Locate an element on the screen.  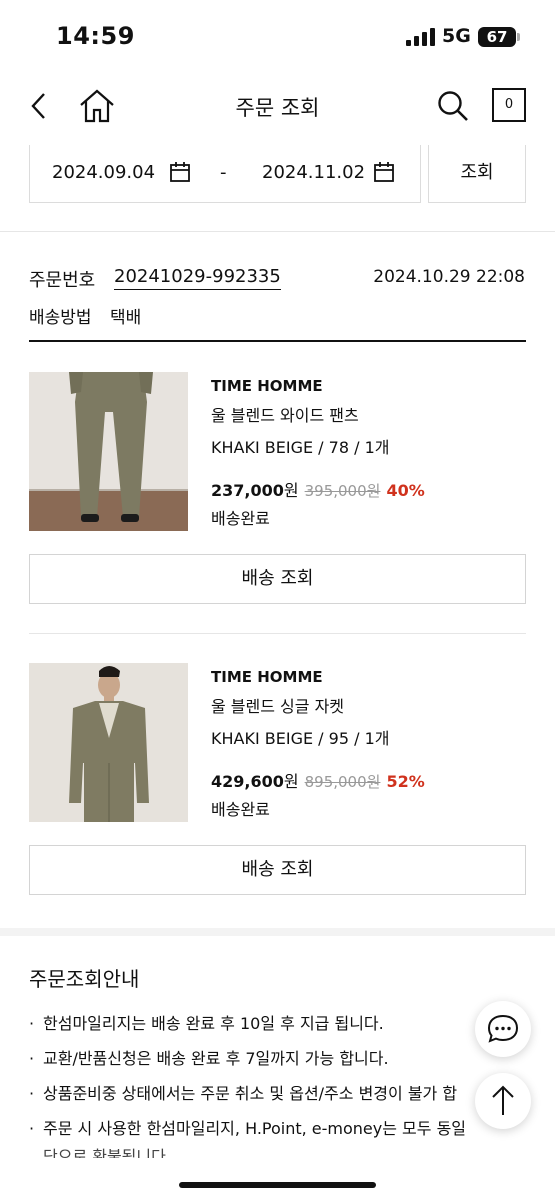
chat-icon is located at coordinates (503, 1028).